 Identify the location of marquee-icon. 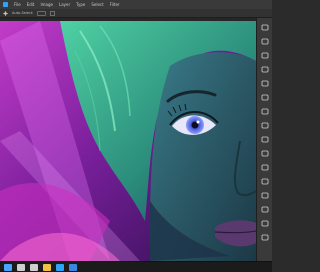
(265, 41).